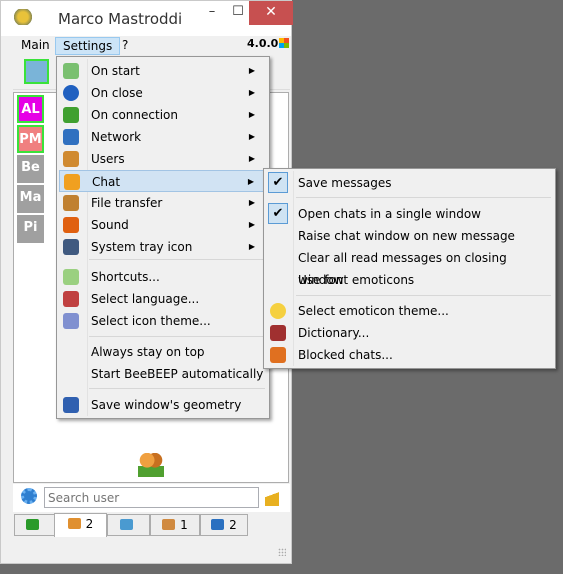 The height and width of the screenshot is (574, 563). Describe the element at coordinates (71, 247) in the screenshot. I see `tray-icon` at that location.